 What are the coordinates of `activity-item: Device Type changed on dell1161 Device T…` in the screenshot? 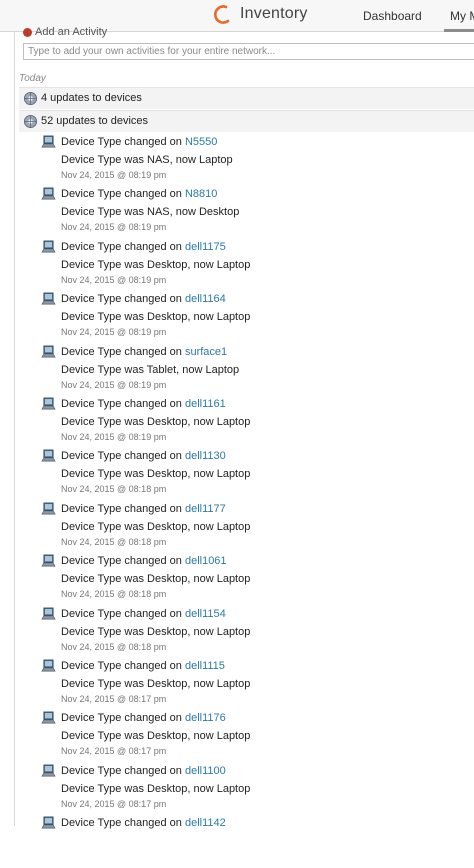 It's located at (251, 423).